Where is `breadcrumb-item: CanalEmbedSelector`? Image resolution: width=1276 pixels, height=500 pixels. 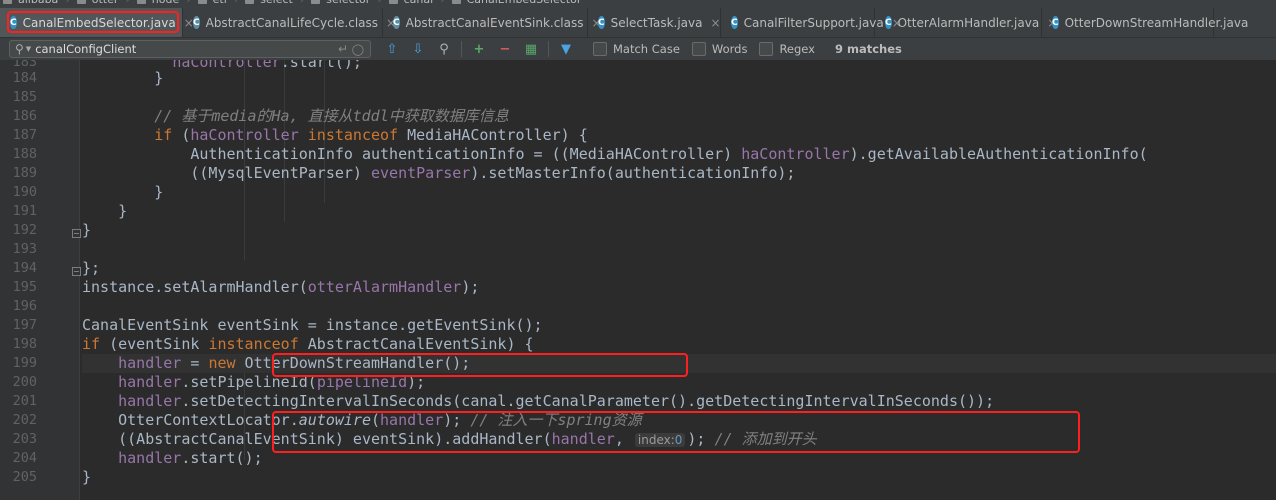 breadcrumb-item: CanalEmbedSelector is located at coordinates (524, 3).